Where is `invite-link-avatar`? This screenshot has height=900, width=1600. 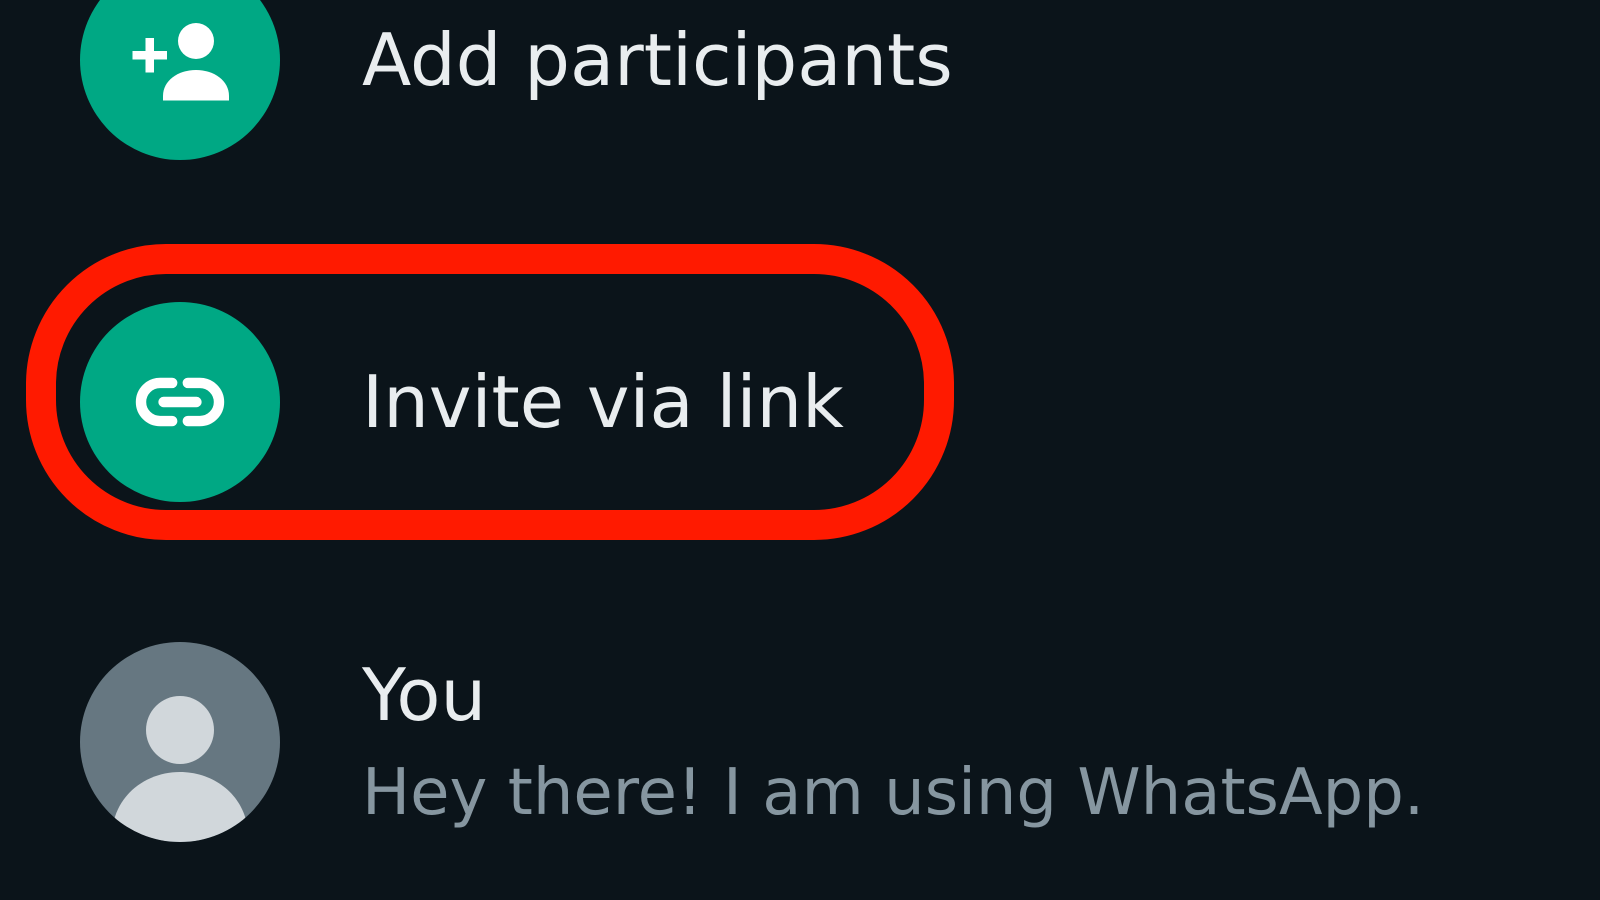
invite-link-avatar is located at coordinates (180, 402).